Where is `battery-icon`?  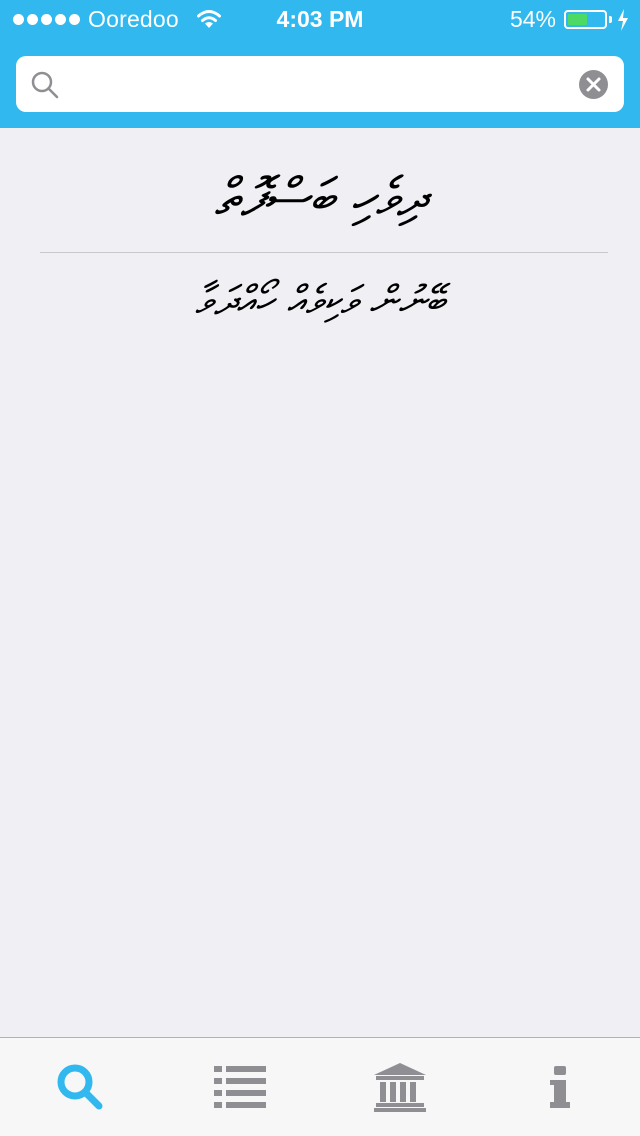
battery-icon is located at coordinates (585, 19).